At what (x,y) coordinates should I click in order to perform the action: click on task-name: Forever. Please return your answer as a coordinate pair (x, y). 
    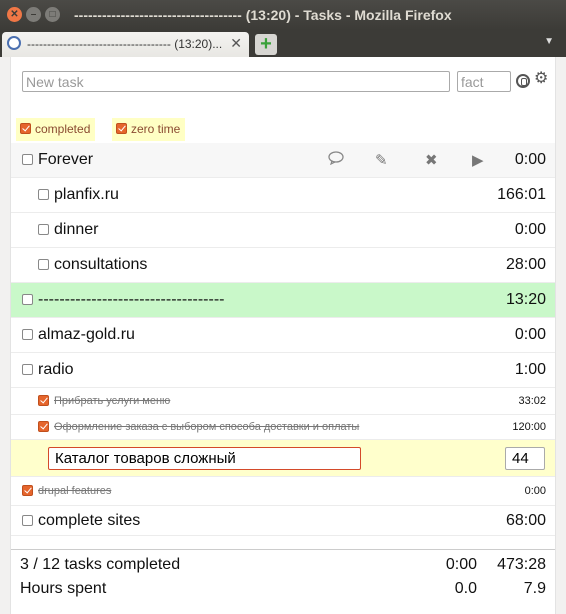
    Looking at the image, I should click on (66, 159).